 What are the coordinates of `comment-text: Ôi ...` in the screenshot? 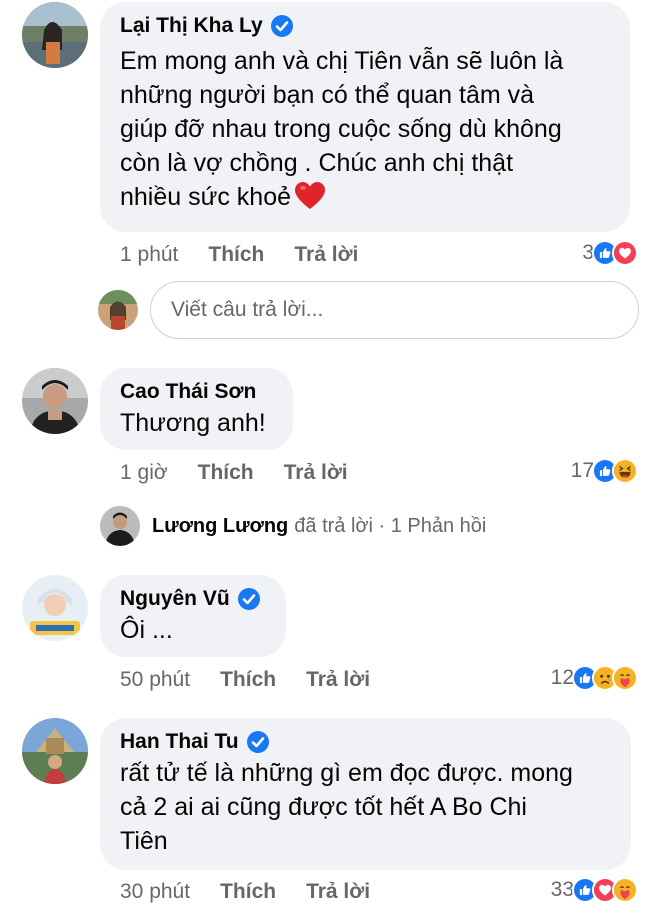 It's located at (146, 630).